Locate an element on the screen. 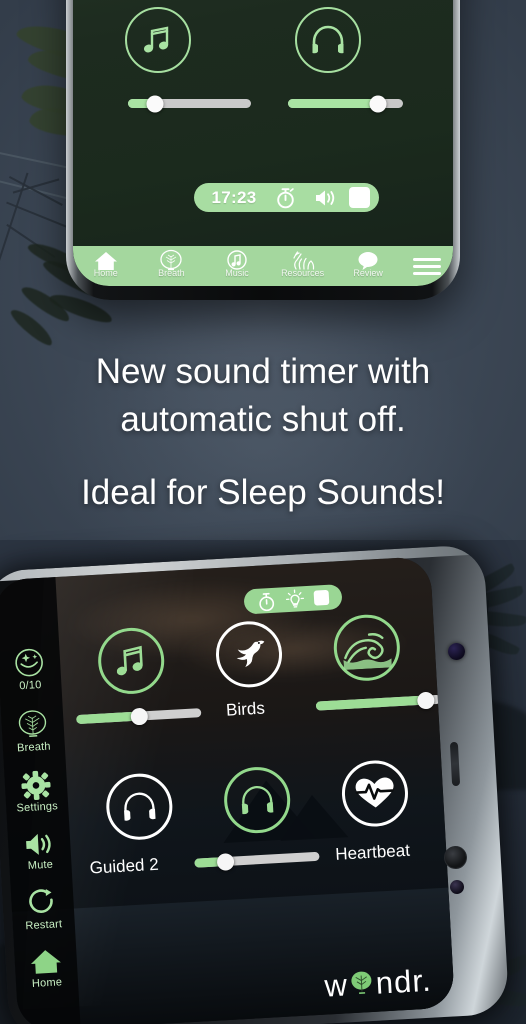 Image resolution: width=526 pixels, height=1024 pixels. sidebar-item-resources: Resources is located at coordinates (303, 263).